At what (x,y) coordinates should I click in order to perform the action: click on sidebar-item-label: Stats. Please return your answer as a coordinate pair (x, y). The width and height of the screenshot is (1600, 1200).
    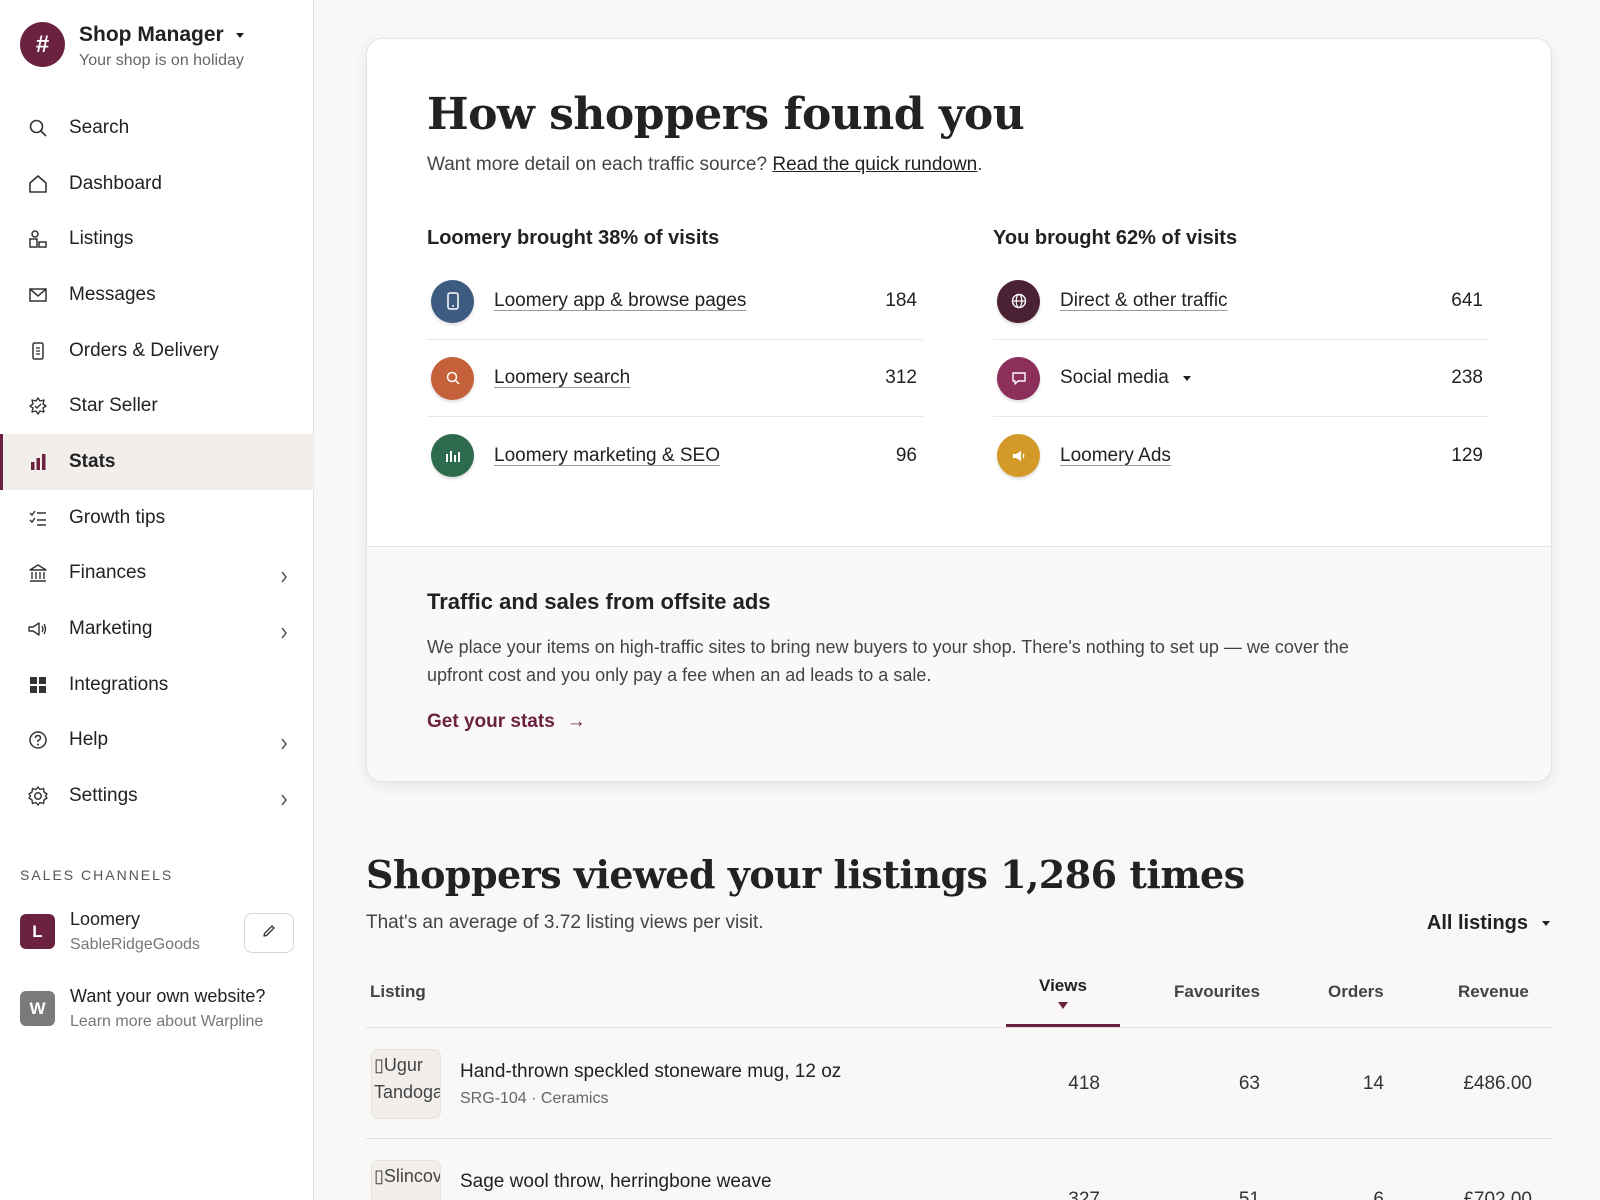
    Looking at the image, I should click on (92, 461).